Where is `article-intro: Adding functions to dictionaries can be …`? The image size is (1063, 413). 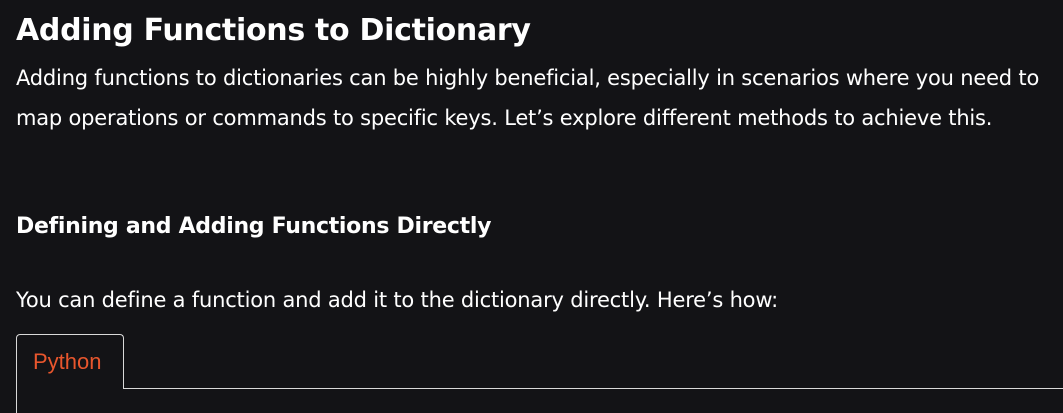 article-intro: Adding functions to dictionaries can be … is located at coordinates (528, 98).